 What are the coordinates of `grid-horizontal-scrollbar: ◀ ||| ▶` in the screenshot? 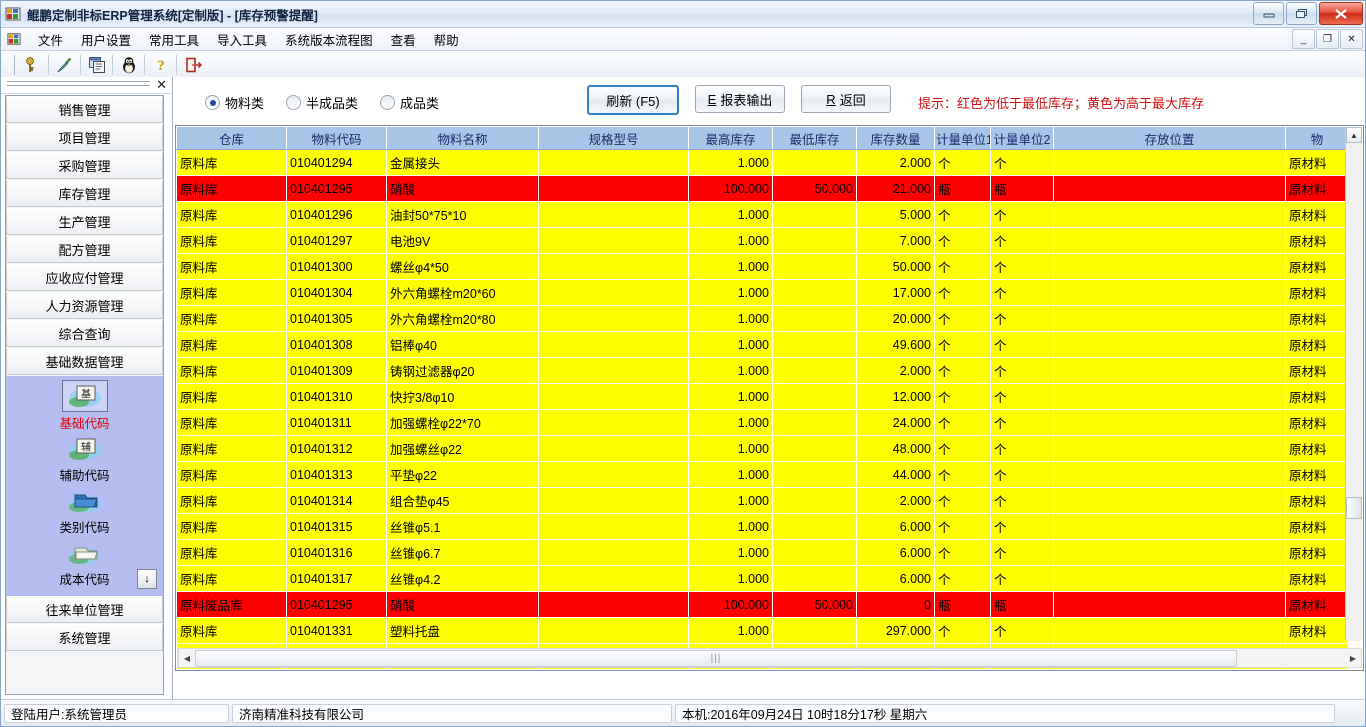 It's located at (770, 658).